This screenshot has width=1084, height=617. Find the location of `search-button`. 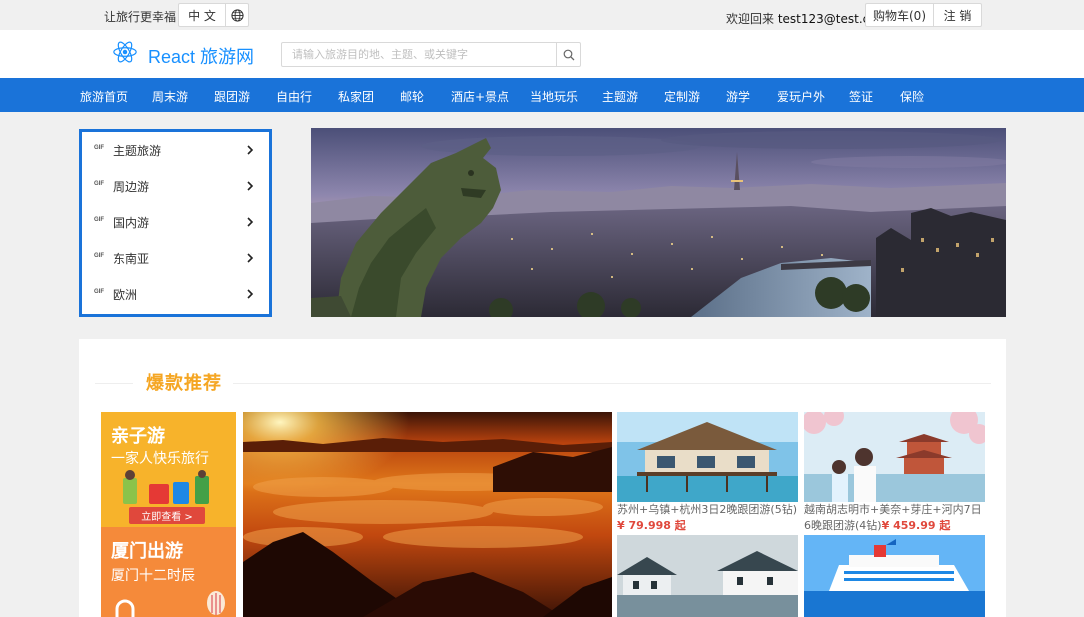

search-button is located at coordinates (568, 54).